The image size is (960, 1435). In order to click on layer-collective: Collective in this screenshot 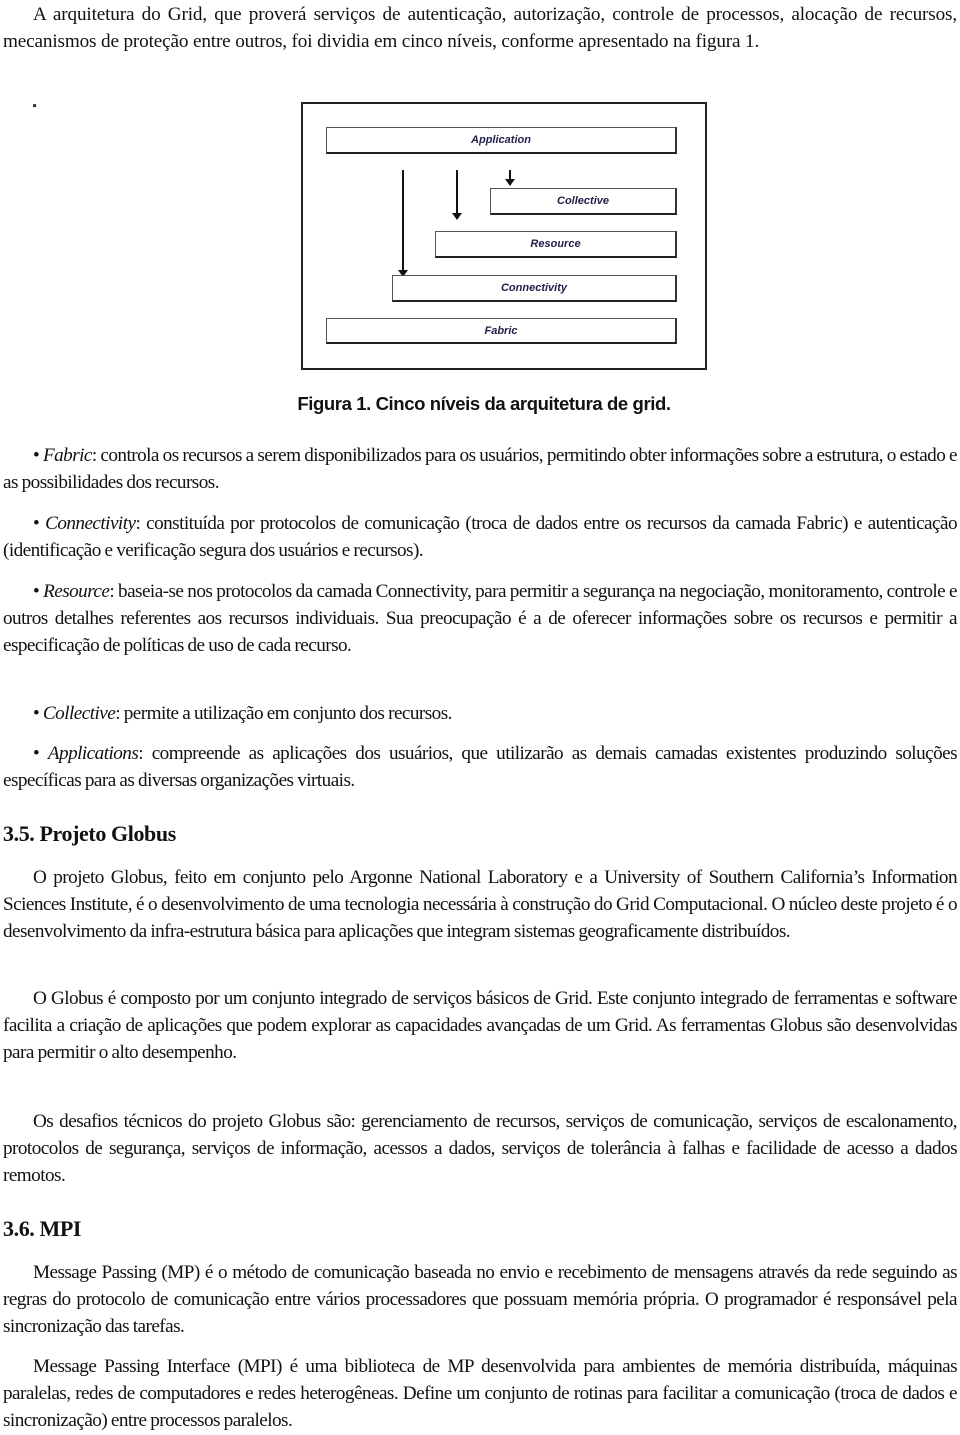, I will do `click(583, 201)`.